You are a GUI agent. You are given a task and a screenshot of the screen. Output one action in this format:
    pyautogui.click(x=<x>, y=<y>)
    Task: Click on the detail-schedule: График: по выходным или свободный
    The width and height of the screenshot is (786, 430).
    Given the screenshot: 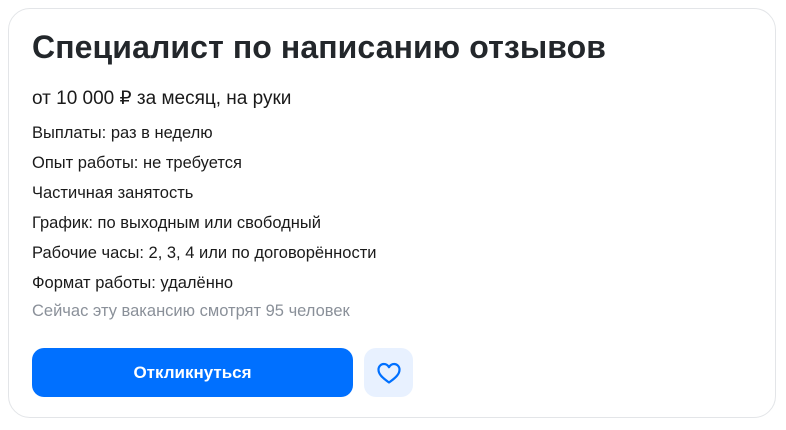 What is the action you would take?
    pyautogui.click(x=176, y=223)
    